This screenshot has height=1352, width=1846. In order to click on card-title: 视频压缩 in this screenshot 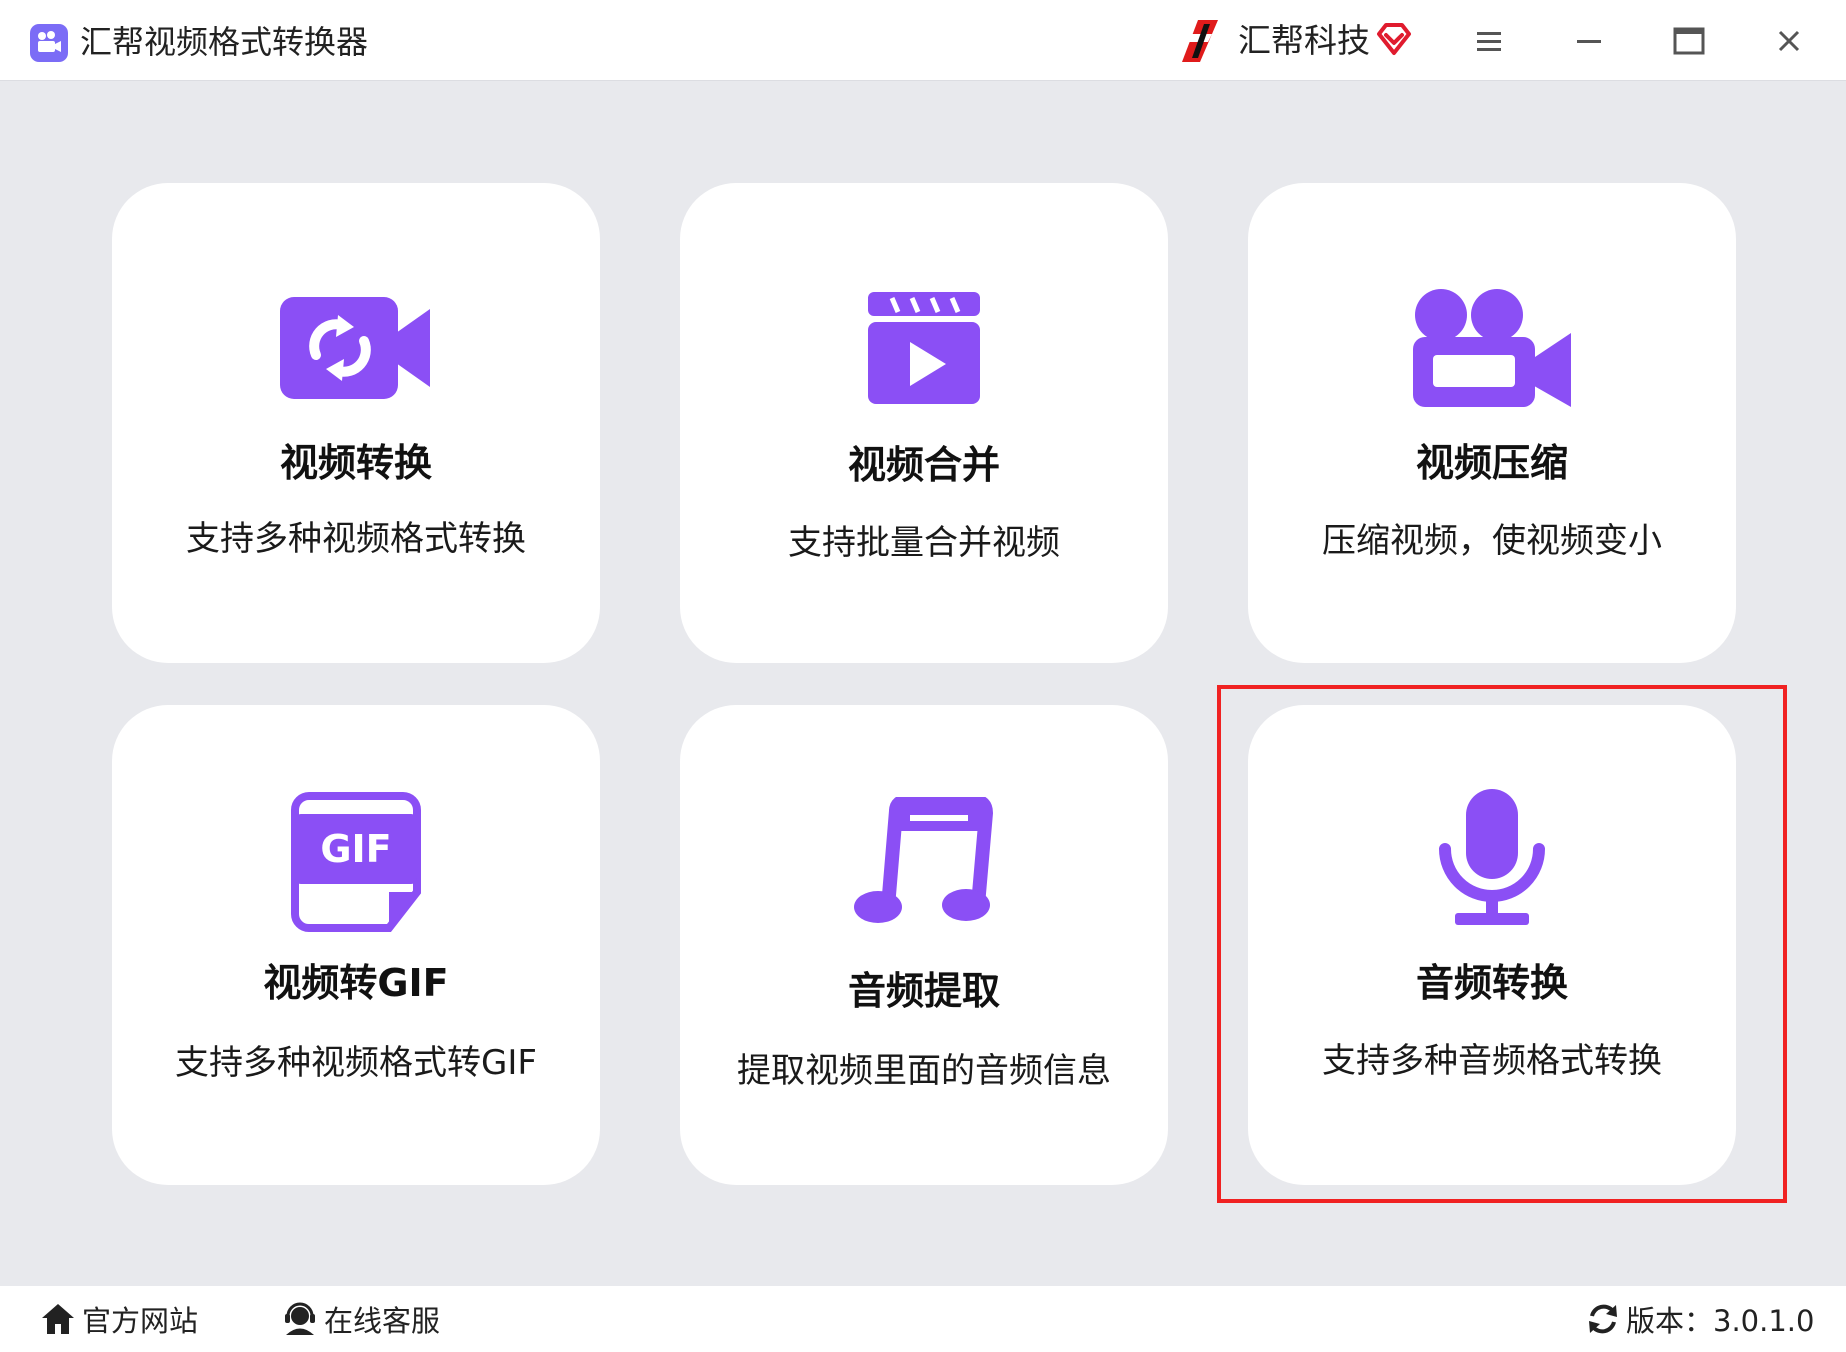, I will do `click(1491, 463)`.